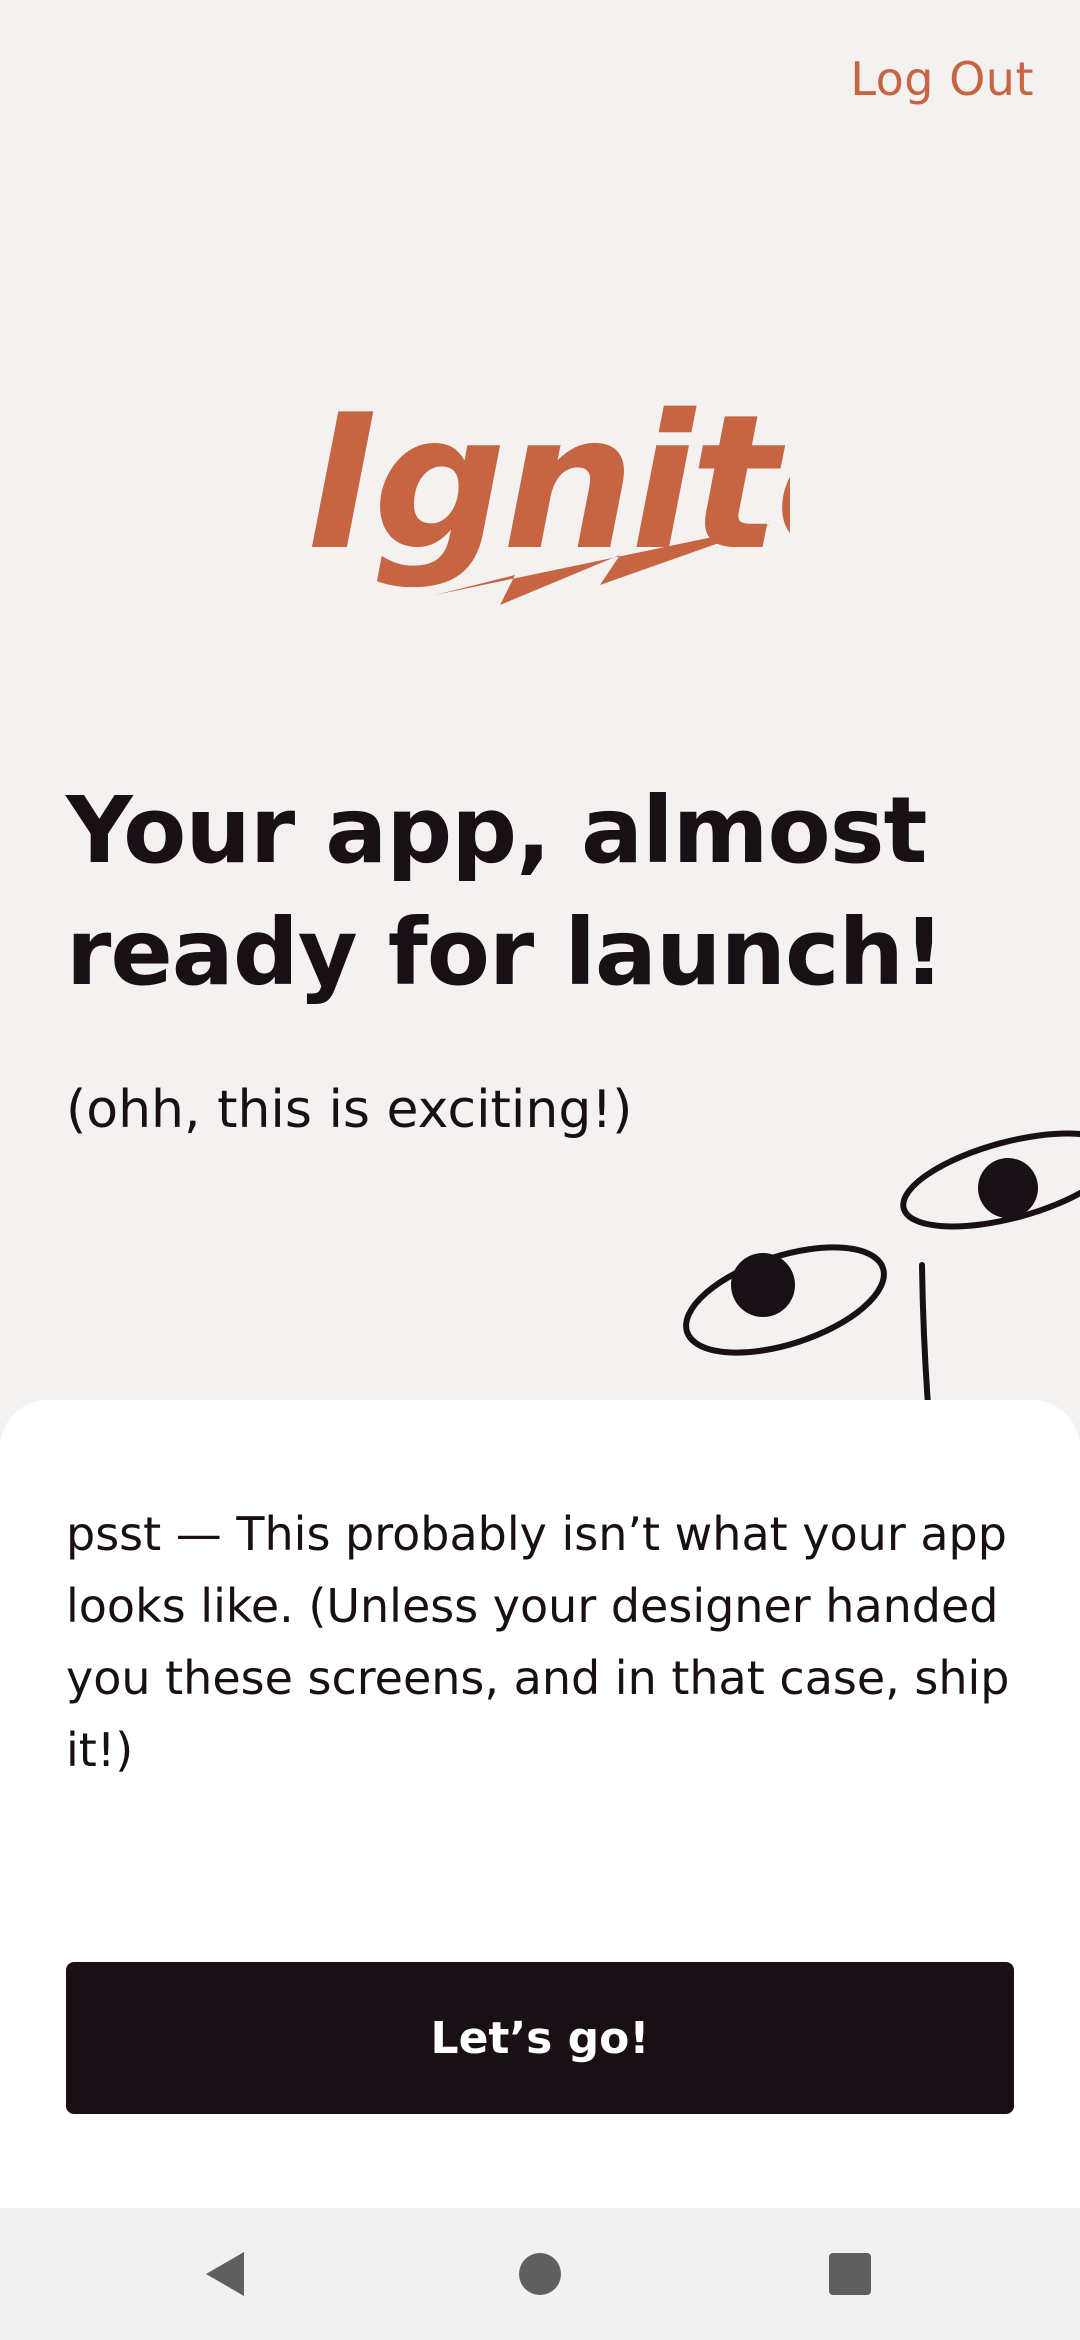 This screenshot has width=1080, height=2340. I want to click on recents-button, so click(850, 2274).